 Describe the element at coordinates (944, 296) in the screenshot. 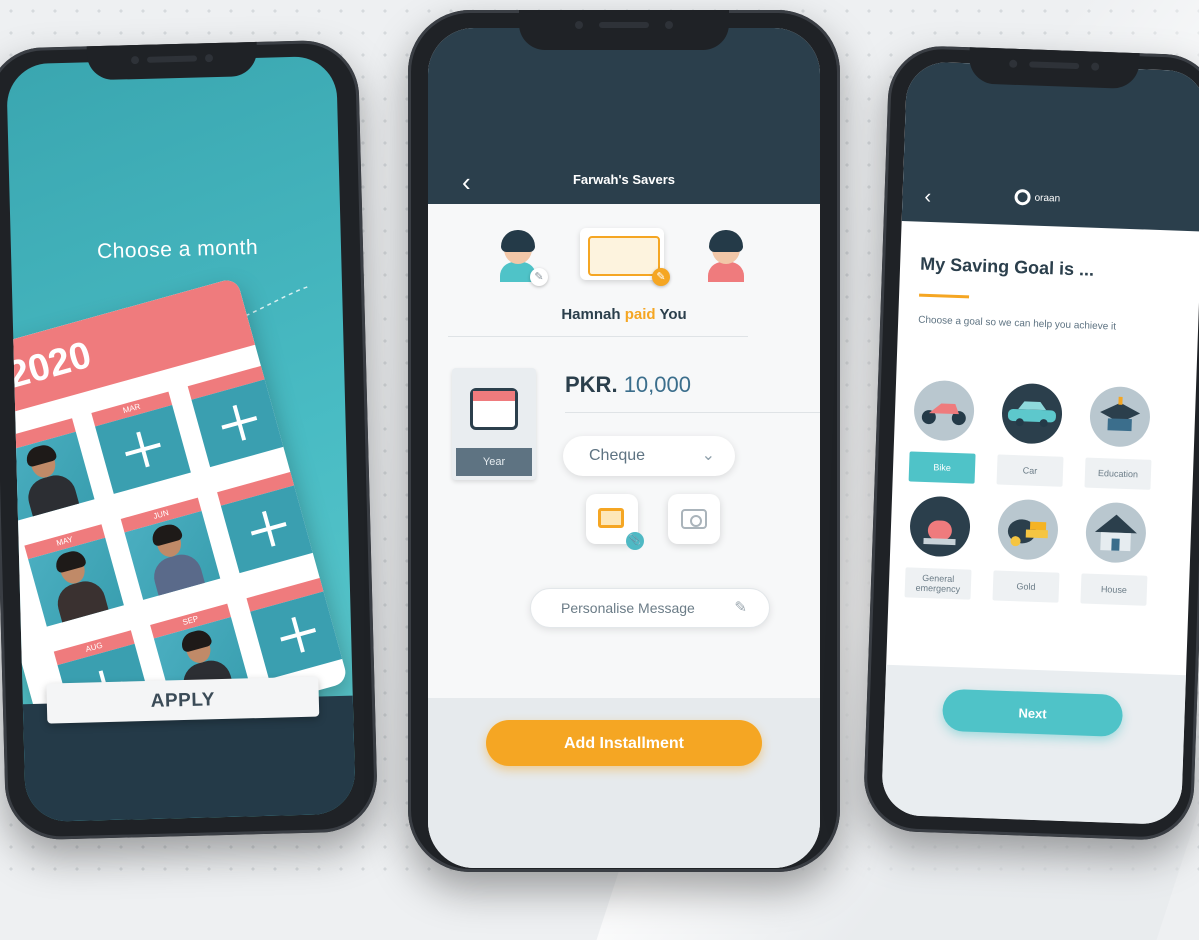

I see `title-underline` at that location.